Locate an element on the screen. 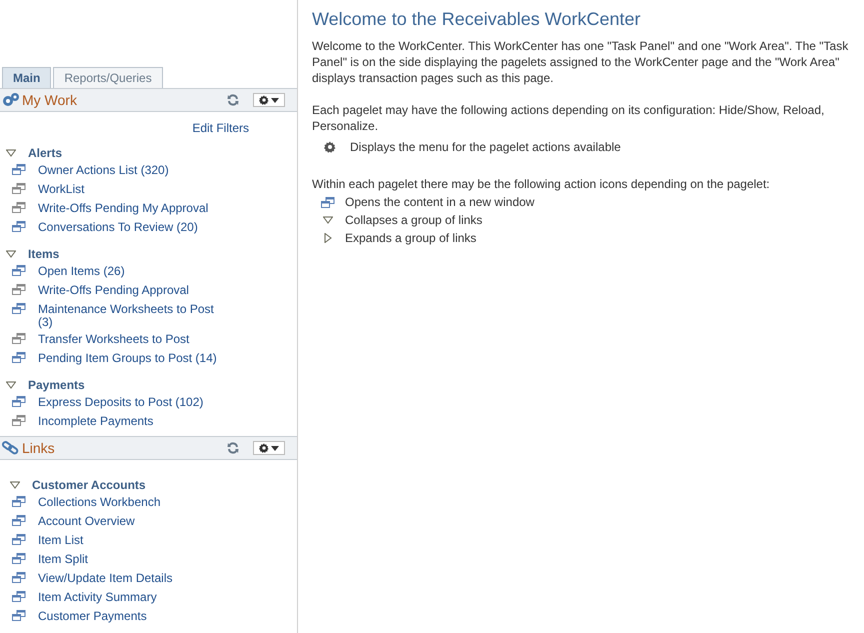 The image size is (864, 633). link: Open Items (26) is located at coordinates (81, 271).